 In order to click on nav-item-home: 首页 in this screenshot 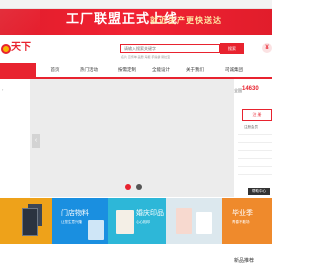, I will do `click(55, 70)`.